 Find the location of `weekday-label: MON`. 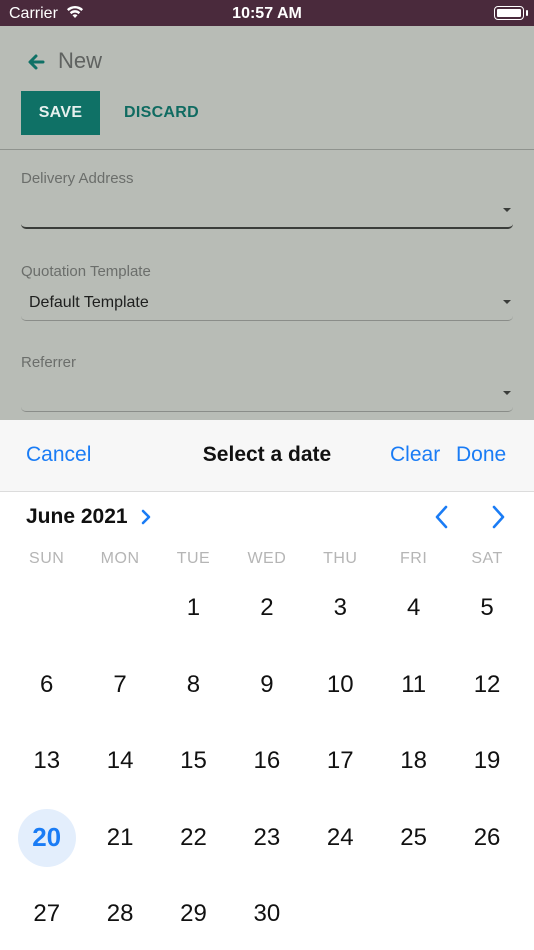

weekday-label: MON is located at coordinates (120, 558).